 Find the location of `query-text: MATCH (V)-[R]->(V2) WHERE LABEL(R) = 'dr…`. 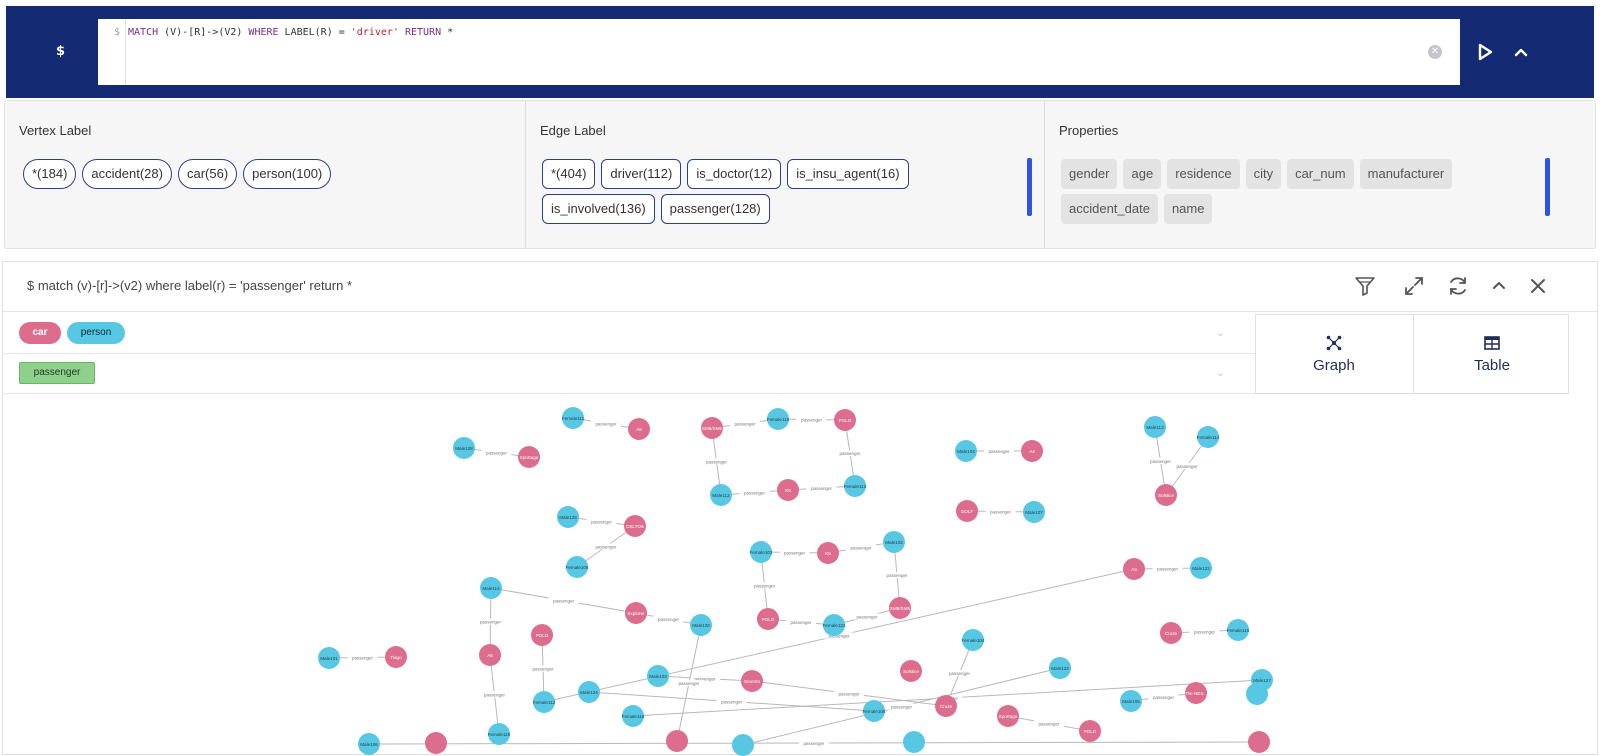

query-text: MATCH (V)-[R]->(V2) WHERE LABEL(R) = 'dr… is located at coordinates (290, 32).